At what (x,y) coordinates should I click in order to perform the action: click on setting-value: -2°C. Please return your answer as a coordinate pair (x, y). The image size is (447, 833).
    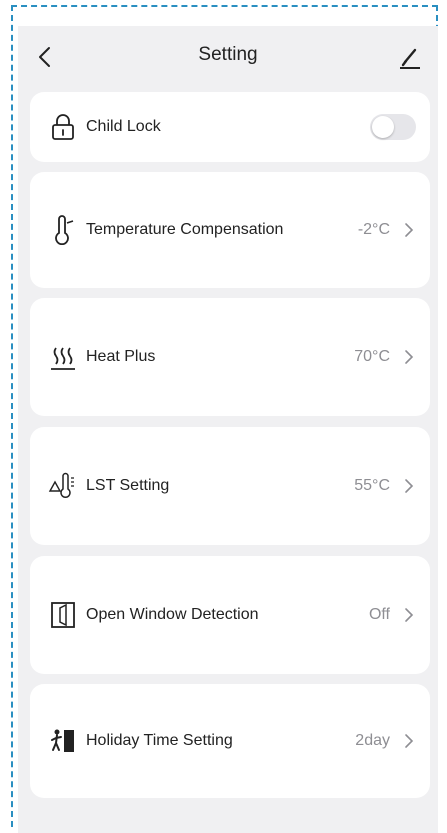
    Looking at the image, I should click on (373, 229).